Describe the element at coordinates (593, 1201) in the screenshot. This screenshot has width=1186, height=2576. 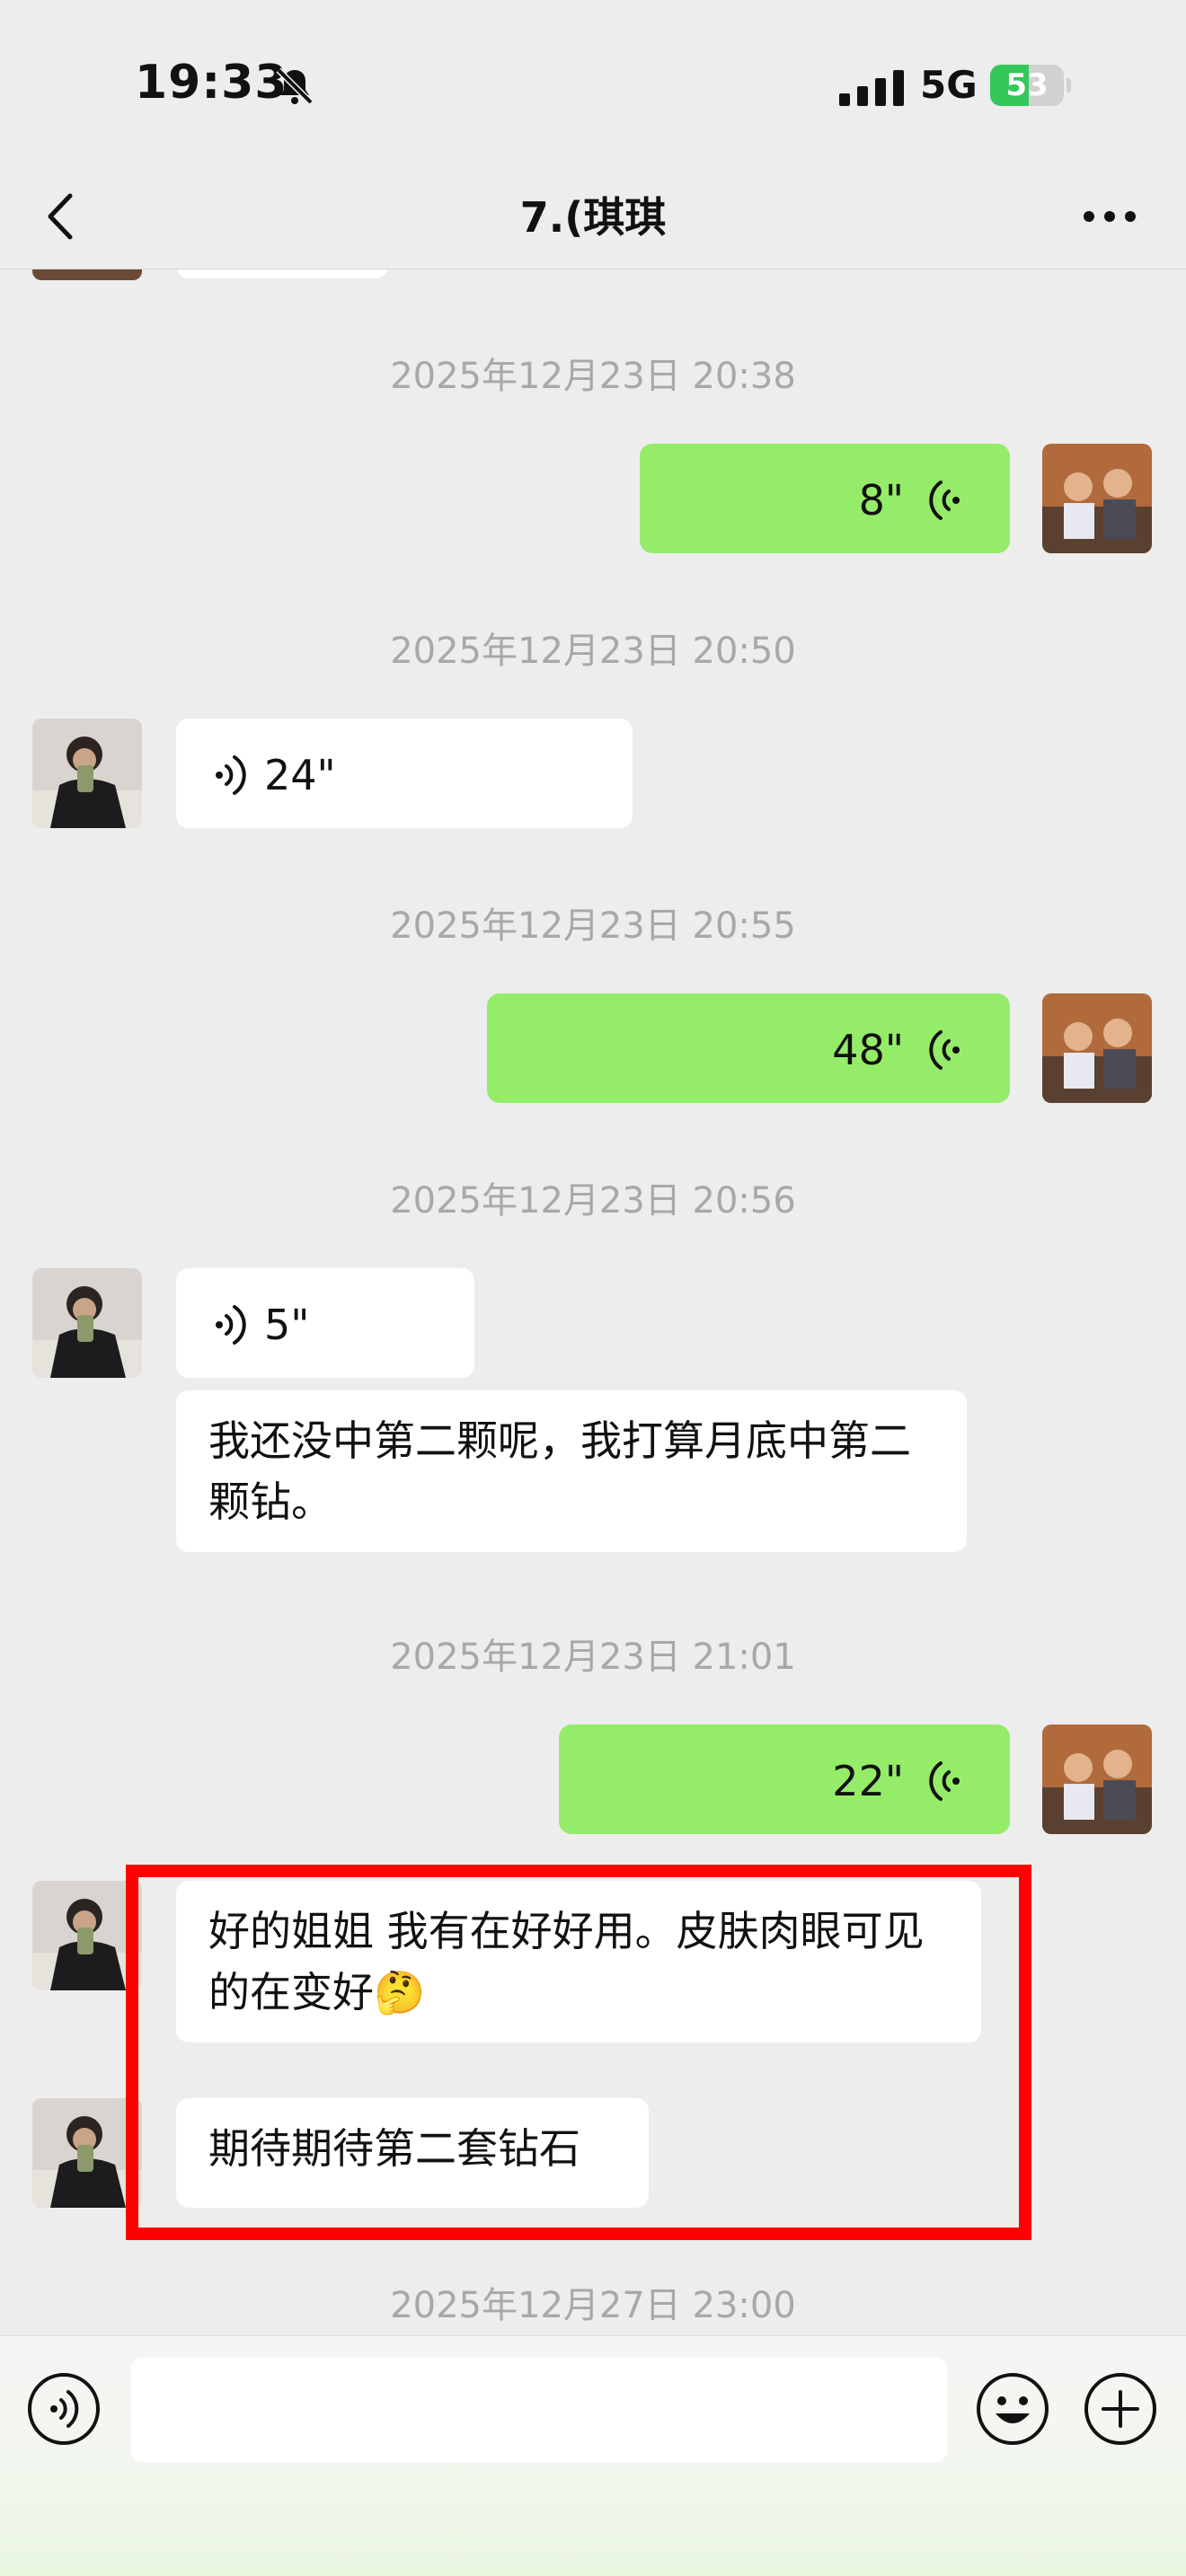
I see `timestamp: 2025年12月23日 20:56` at that location.